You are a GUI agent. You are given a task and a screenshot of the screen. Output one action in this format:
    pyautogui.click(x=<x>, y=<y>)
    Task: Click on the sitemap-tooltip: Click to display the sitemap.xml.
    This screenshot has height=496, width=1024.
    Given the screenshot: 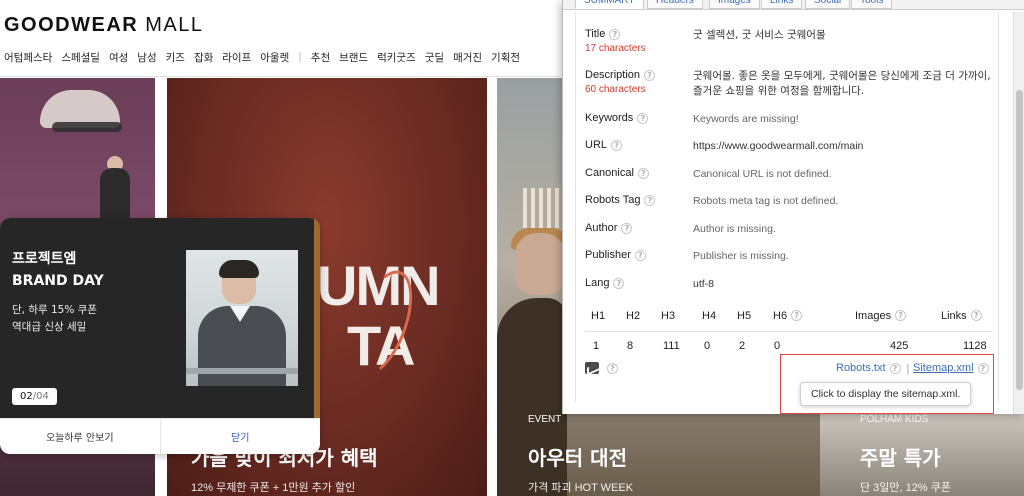 What is the action you would take?
    pyautogui.click(x=886, y=394)
    